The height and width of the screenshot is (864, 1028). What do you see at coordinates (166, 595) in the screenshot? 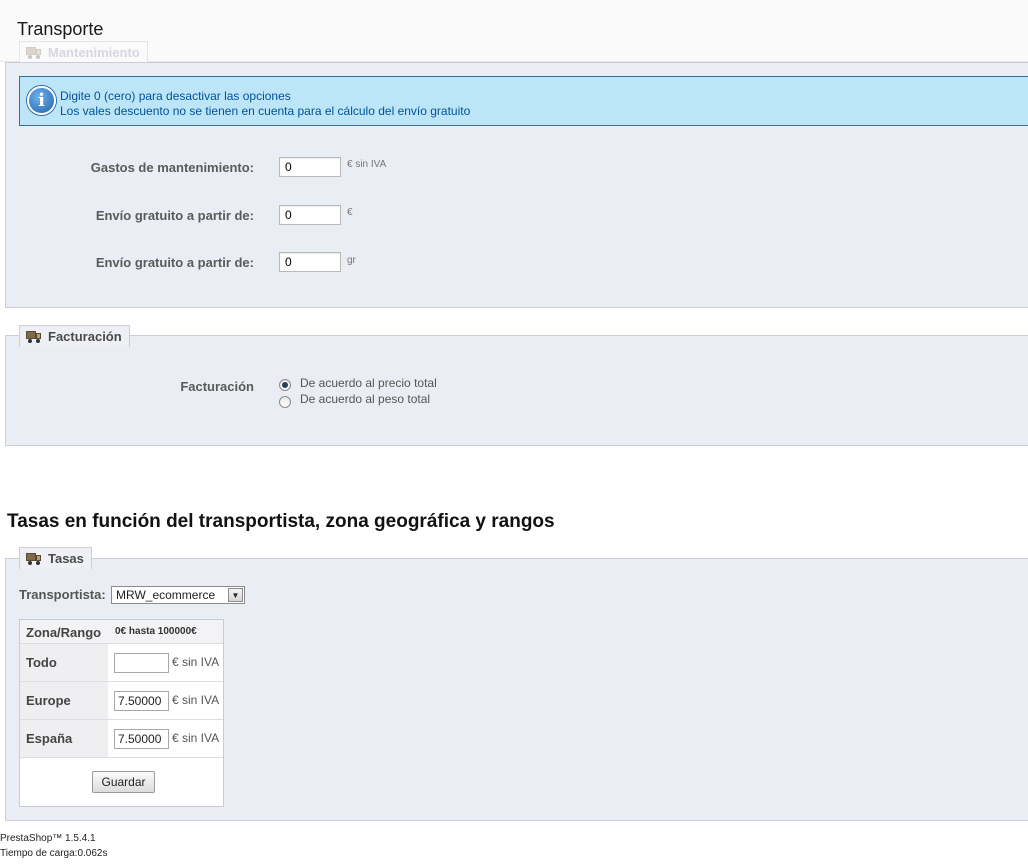
I see `carrier-select-value: MRW_ecommerce` at bounding box center [166, 595].